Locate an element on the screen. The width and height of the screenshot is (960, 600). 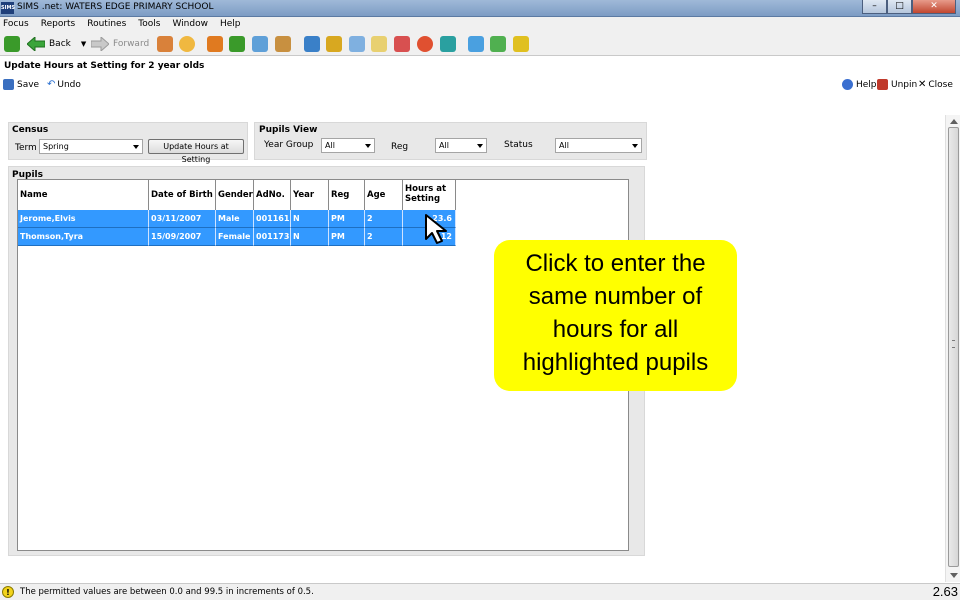
menu-help: Help is located at coordinates (230, 24).